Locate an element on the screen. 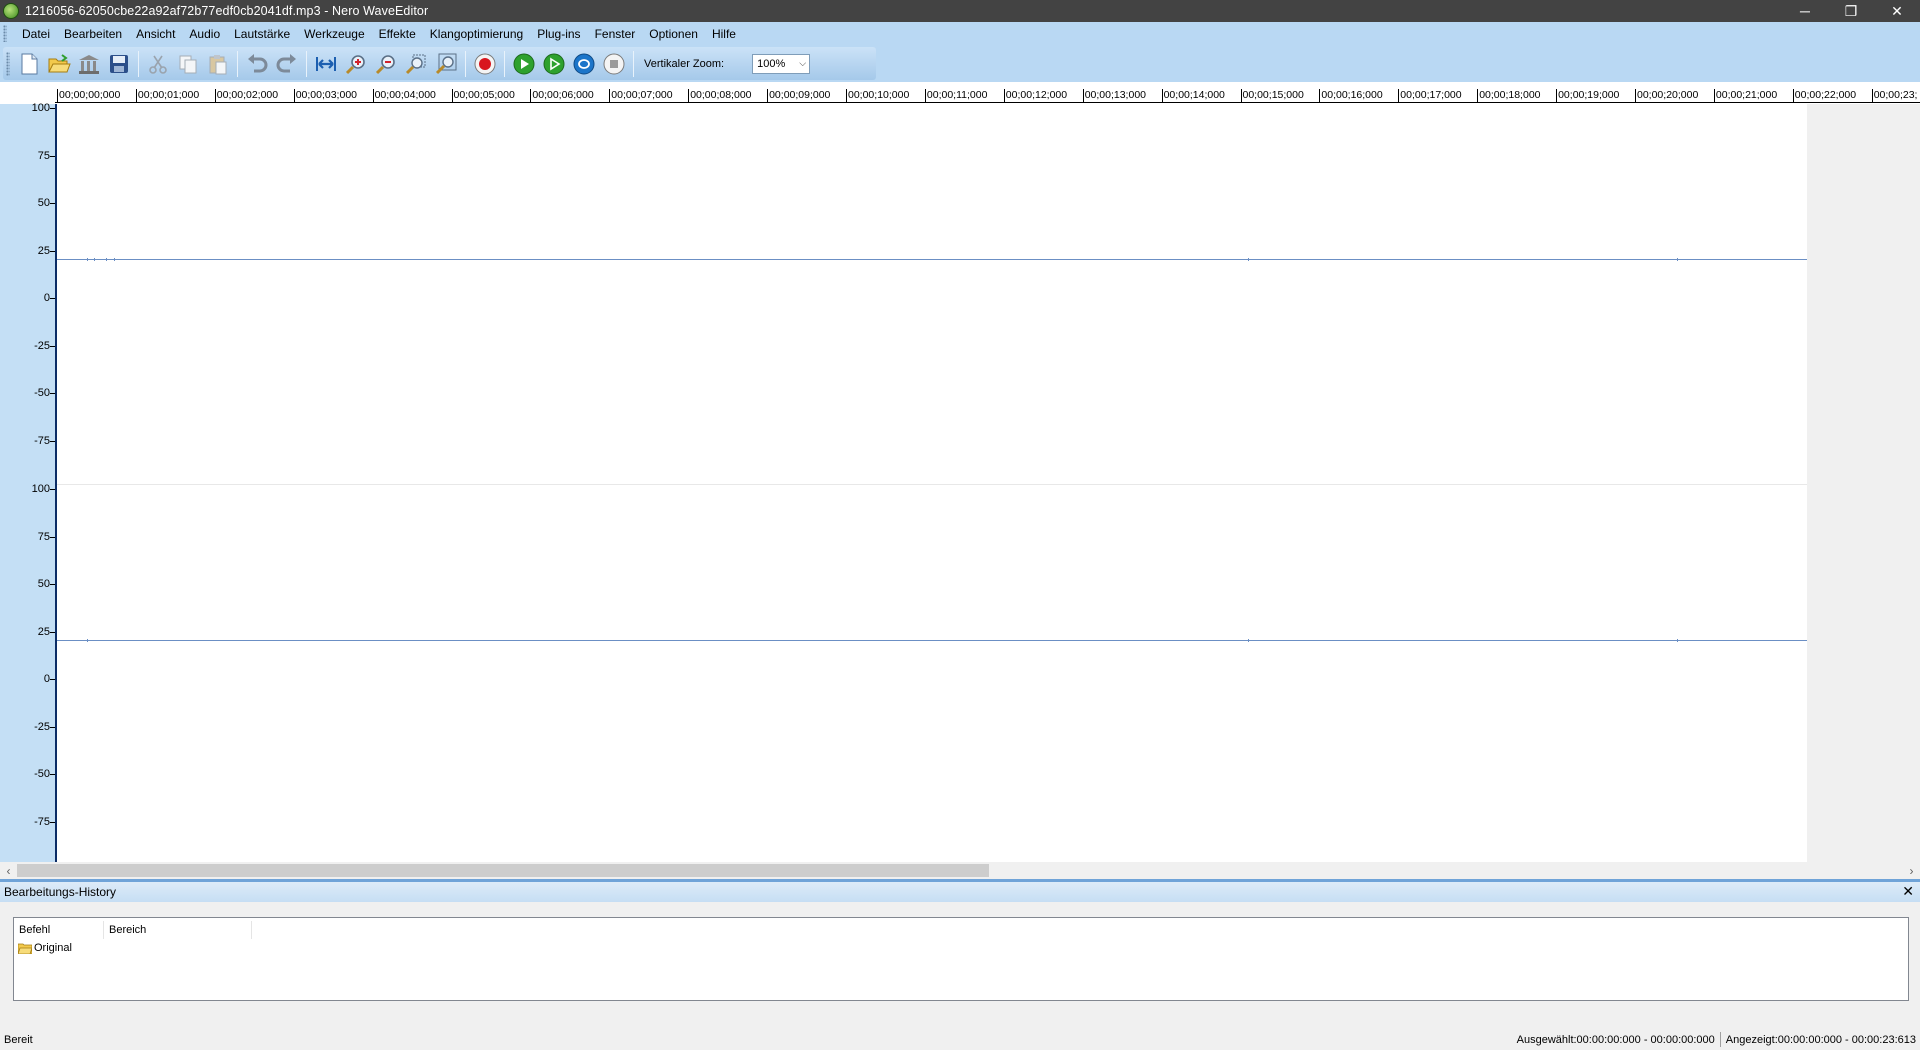 This screenshot has width=1920, height=1050. menu-audio: Audio is located at coordinates (204, 33).